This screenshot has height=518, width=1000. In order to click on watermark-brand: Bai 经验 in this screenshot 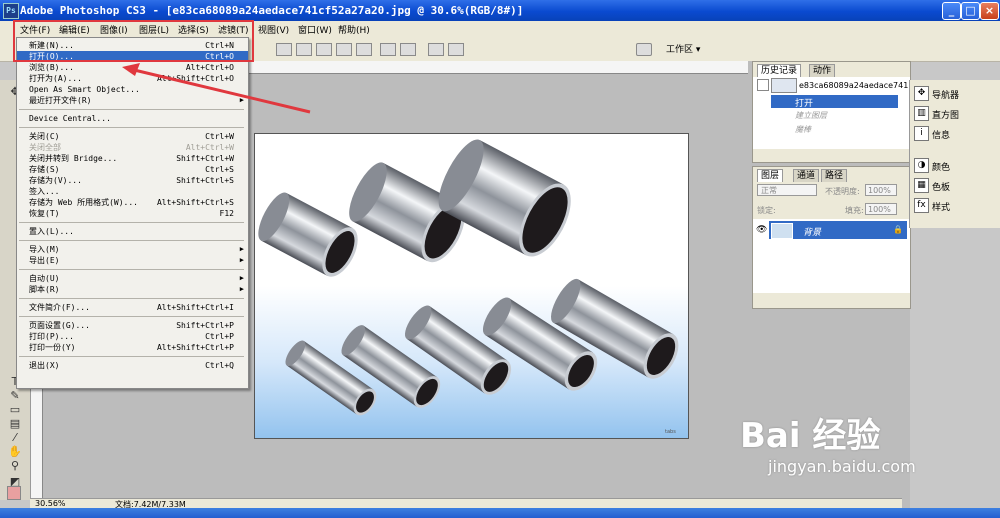, I will do `click(810, 436)`.